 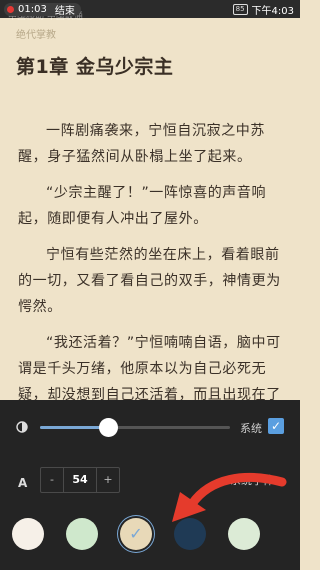 I want to click on status-icons: 85 下午4:03, so click(x=263, y=9).